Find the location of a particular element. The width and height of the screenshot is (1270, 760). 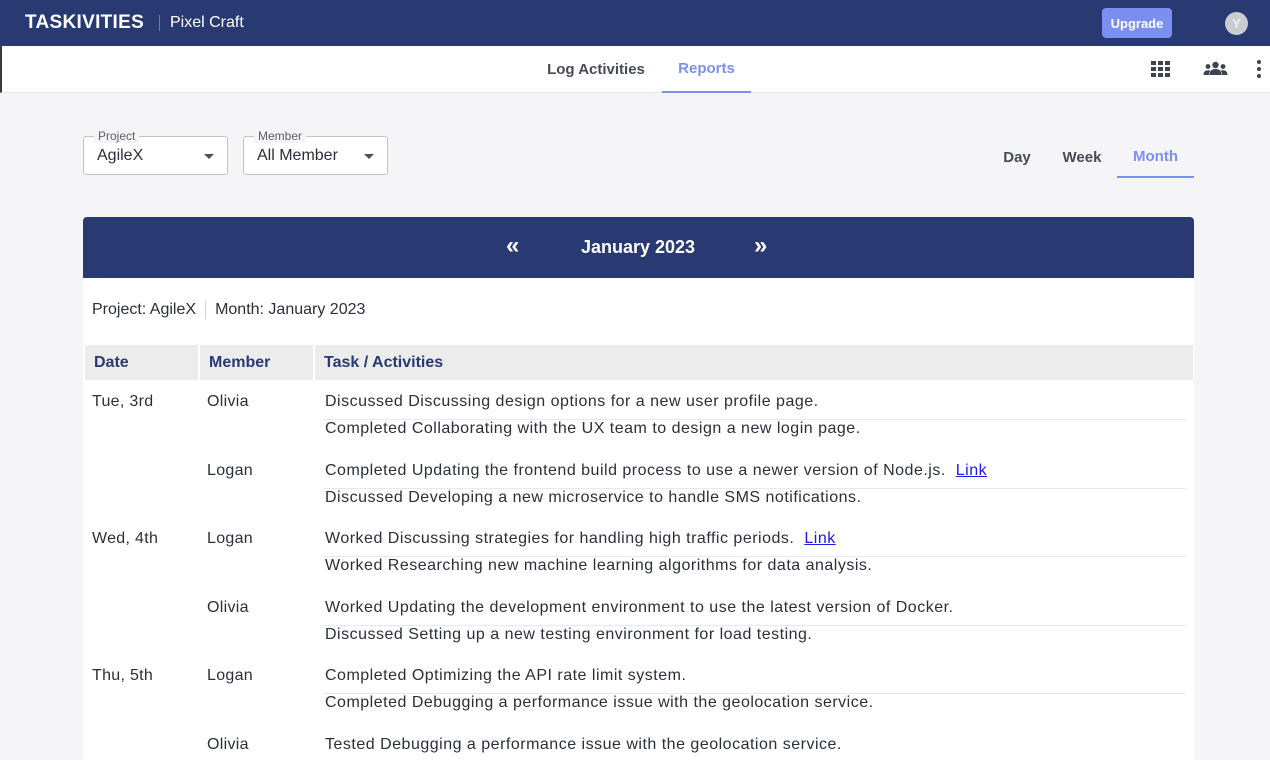

sub-navigation: Log Activities Reports is located at coordinates (635, 69).